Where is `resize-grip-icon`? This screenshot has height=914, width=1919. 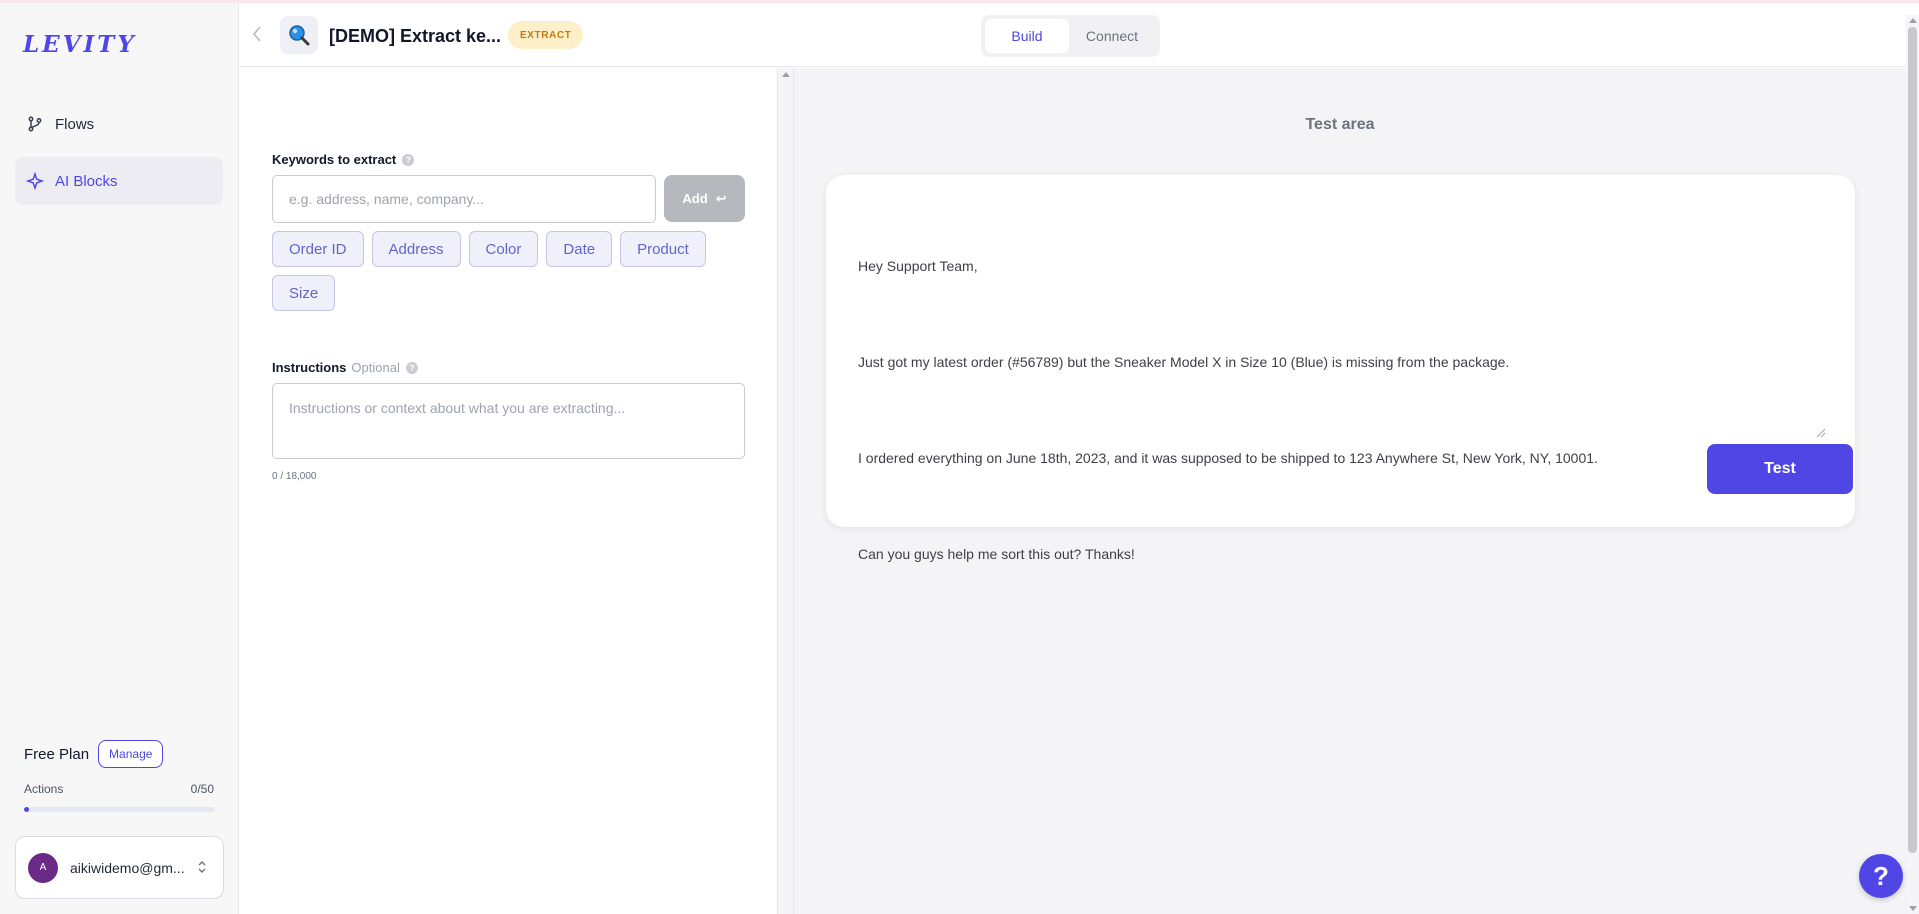 resize-grip-icon is located at coordinates (1821, 434).